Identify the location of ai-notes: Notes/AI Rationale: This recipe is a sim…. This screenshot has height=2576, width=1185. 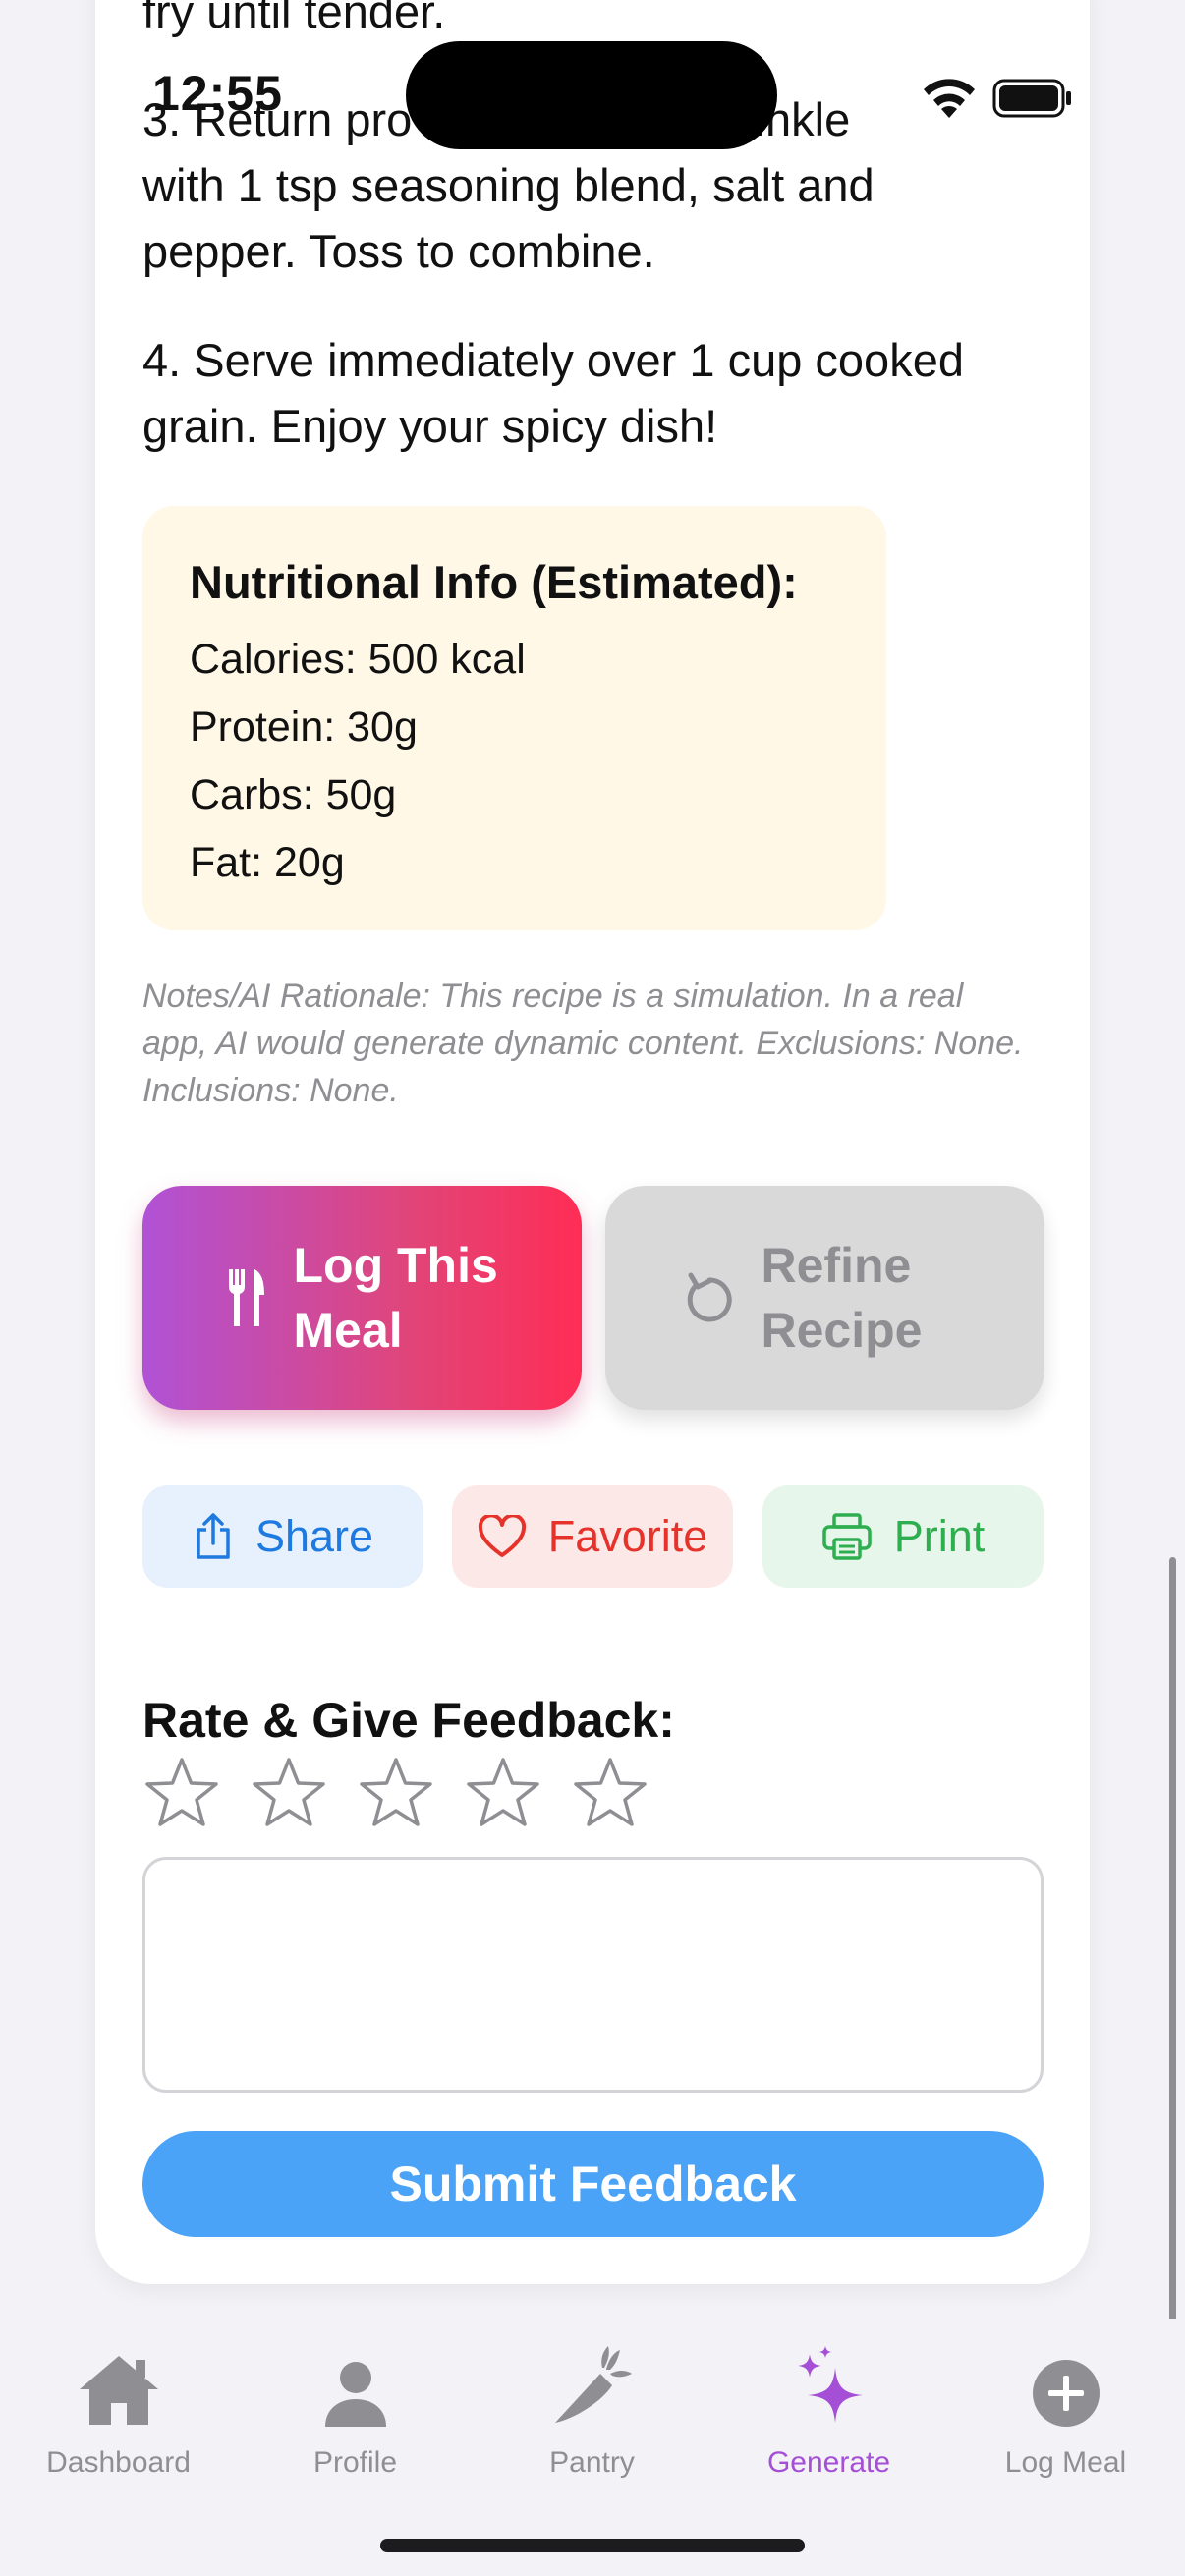
(583, 1043).